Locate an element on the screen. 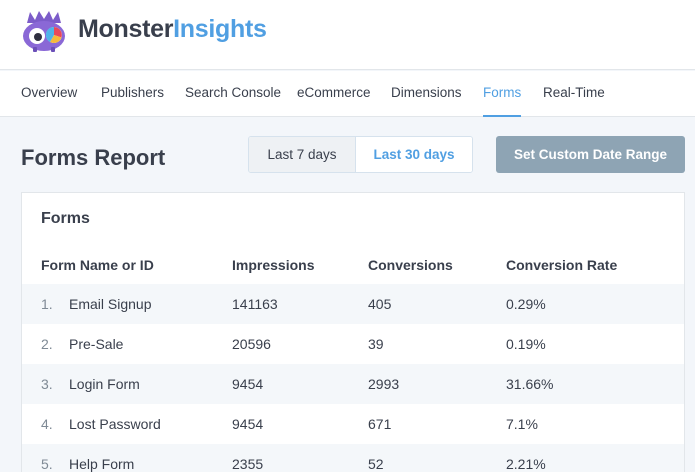  tab-ecommerce: eCommerce is located at coordinates (334, 94).